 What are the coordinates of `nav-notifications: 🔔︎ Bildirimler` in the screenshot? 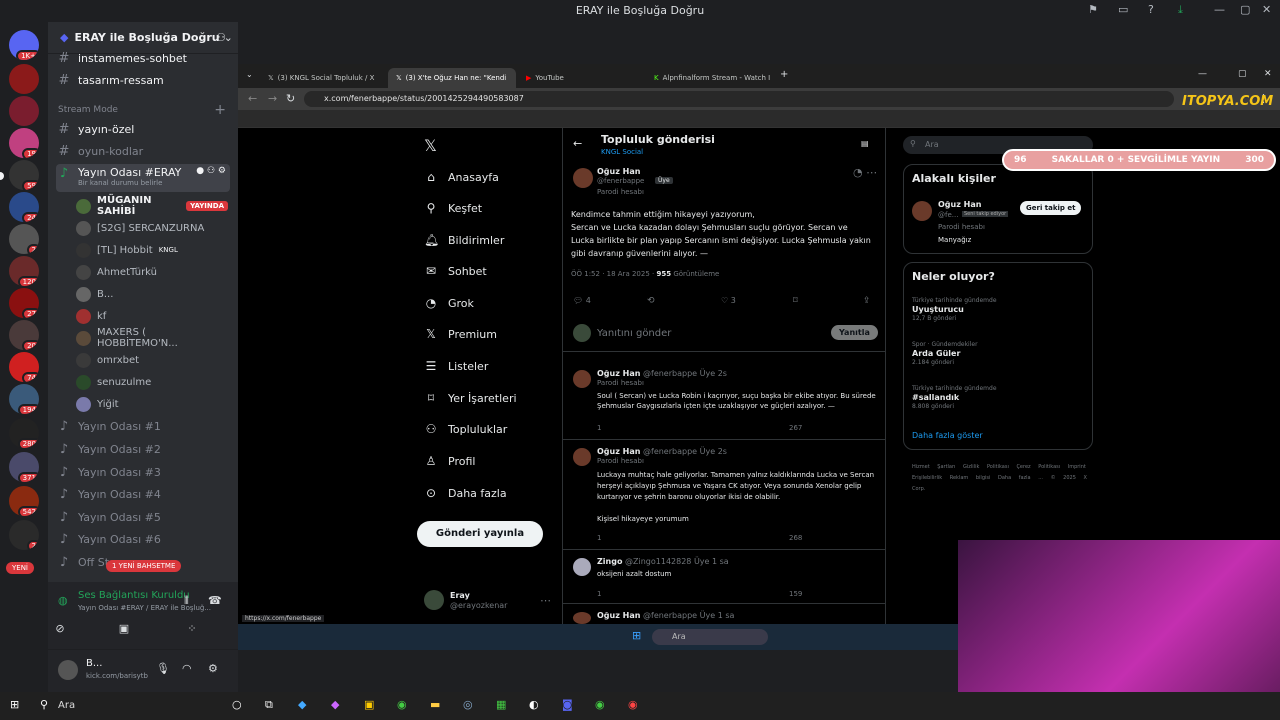 It's located at (464, 240).